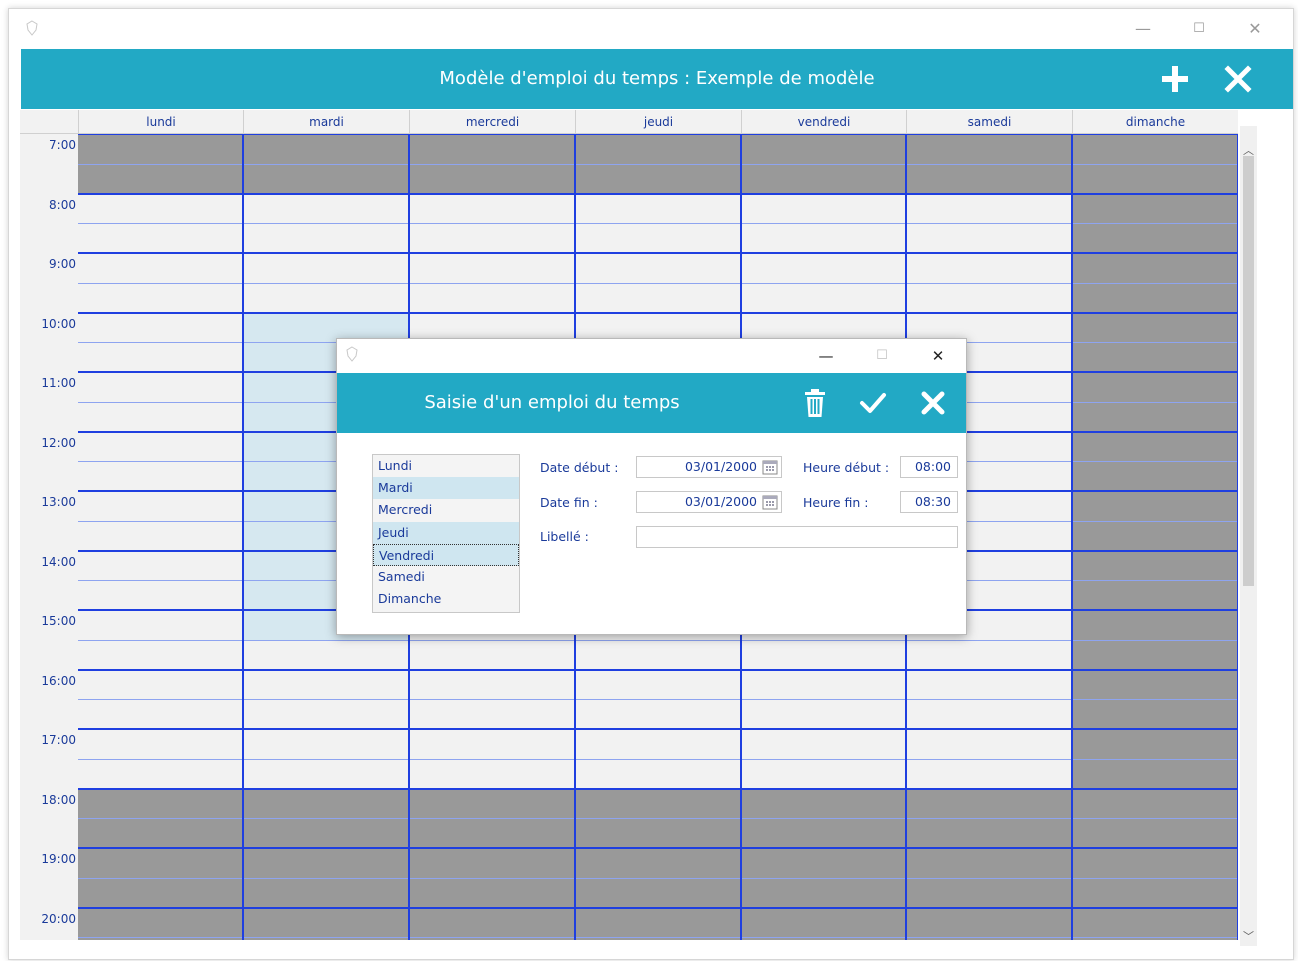 Image resolution: width=1298 pixels, height=961 pixels. What do you see at coordinates (1155, 923) in the screenshot?
I see `time-slot-dimanche-20:00` at bounding box center [1155, 923].